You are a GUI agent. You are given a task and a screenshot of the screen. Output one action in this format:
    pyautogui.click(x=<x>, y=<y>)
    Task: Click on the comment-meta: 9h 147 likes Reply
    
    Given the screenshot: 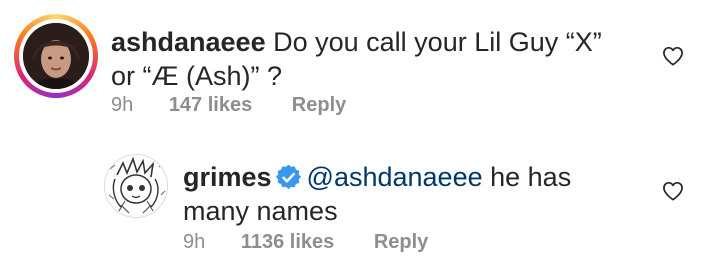 What is the action you would take?
    pyautogui.click(x=228, y=105)
    